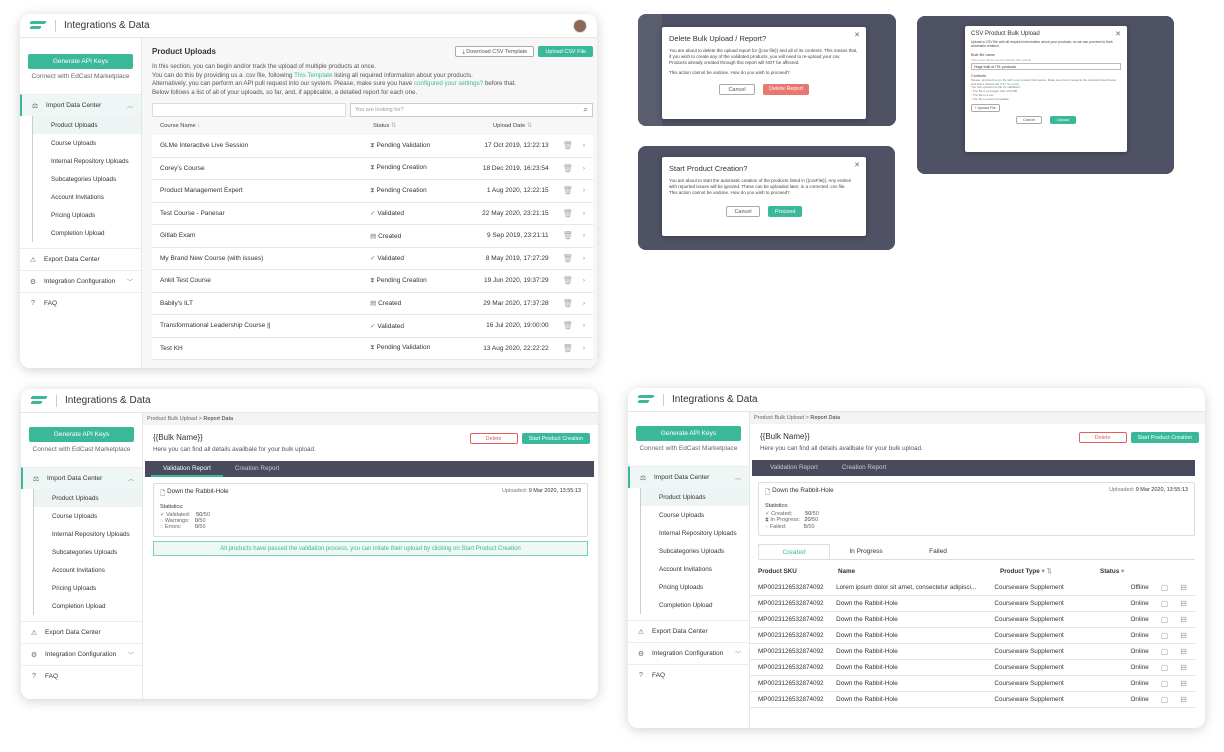 This screenshot has width=1224, height=752. What do you see at coordinates (80, 61) in the screenshot?
I see `generate-api-keys-button: Generate API Keys` at bounding box center [80, 61].